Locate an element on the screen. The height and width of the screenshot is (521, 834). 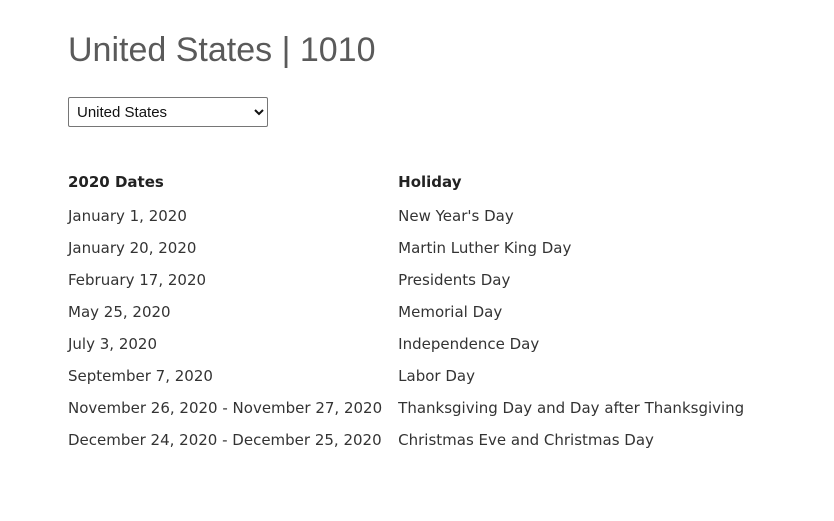
date-cell: May 25, 2020 is located at coordinates (119, 312).